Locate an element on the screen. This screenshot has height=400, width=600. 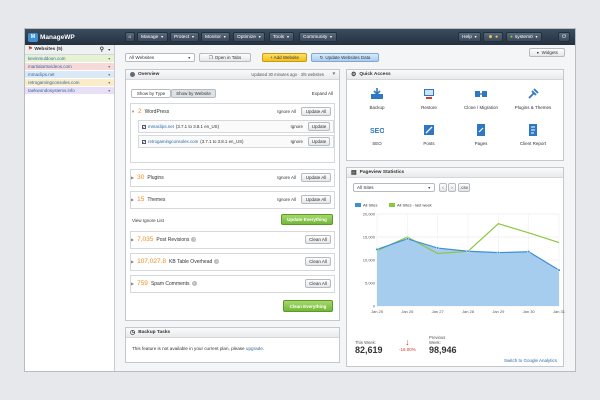
search-icon: ⚲ is located at coordinates (102, 49).